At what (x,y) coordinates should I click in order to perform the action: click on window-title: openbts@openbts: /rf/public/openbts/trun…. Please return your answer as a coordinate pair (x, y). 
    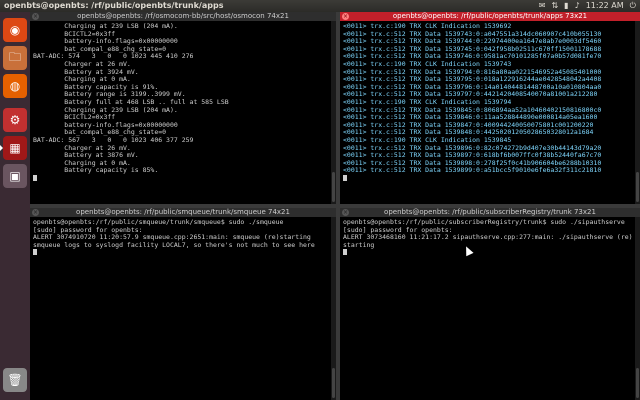
    Looking at the image, I should click on (114, 5).